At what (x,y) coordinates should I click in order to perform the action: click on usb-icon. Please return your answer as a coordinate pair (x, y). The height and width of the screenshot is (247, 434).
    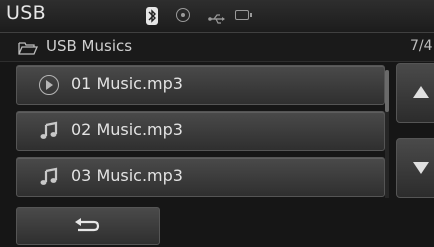
    Looking at the image, I should click on (217, 18).